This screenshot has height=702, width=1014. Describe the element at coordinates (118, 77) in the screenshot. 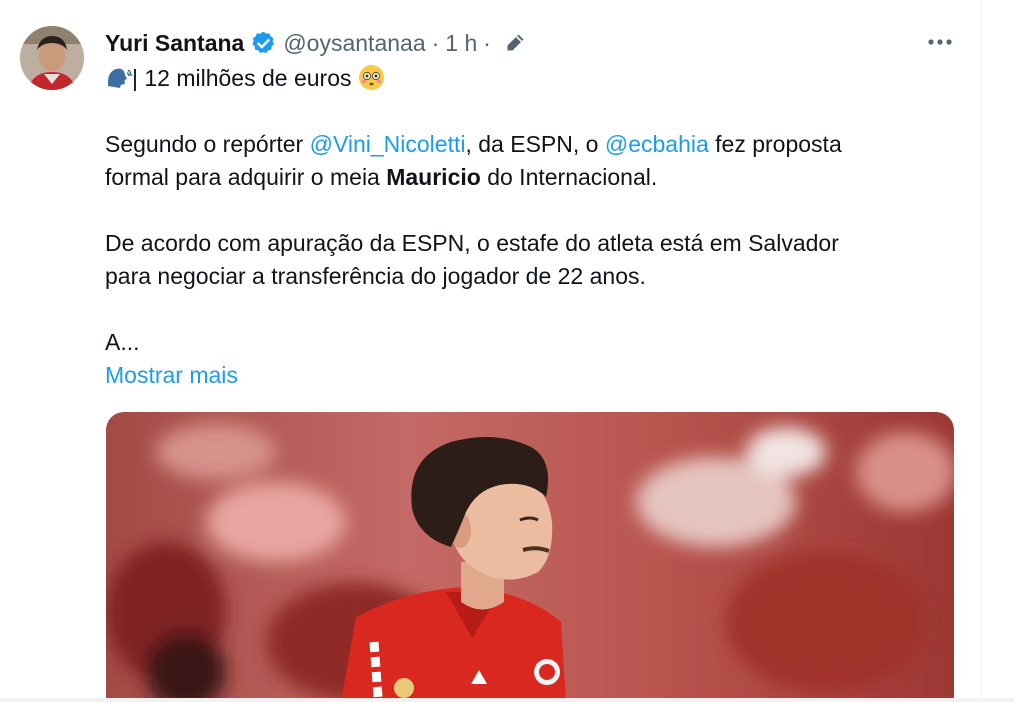

I see `speaking-head-icon` at that location.